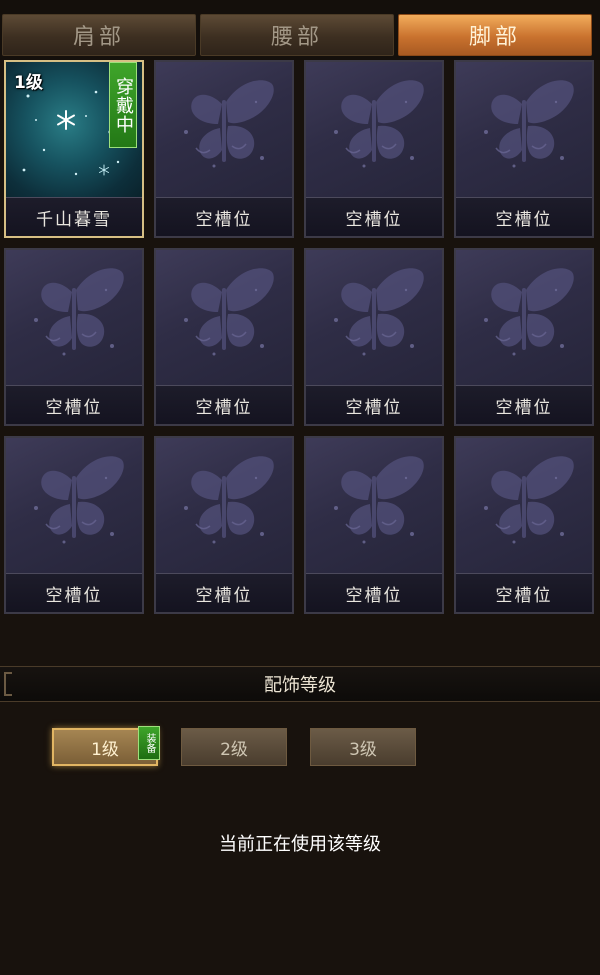 This screenshot has width=600, height=975. Describe the element at coordinates (363, 747) in the screenshot. I see `level-3-button: 3级` at that location.